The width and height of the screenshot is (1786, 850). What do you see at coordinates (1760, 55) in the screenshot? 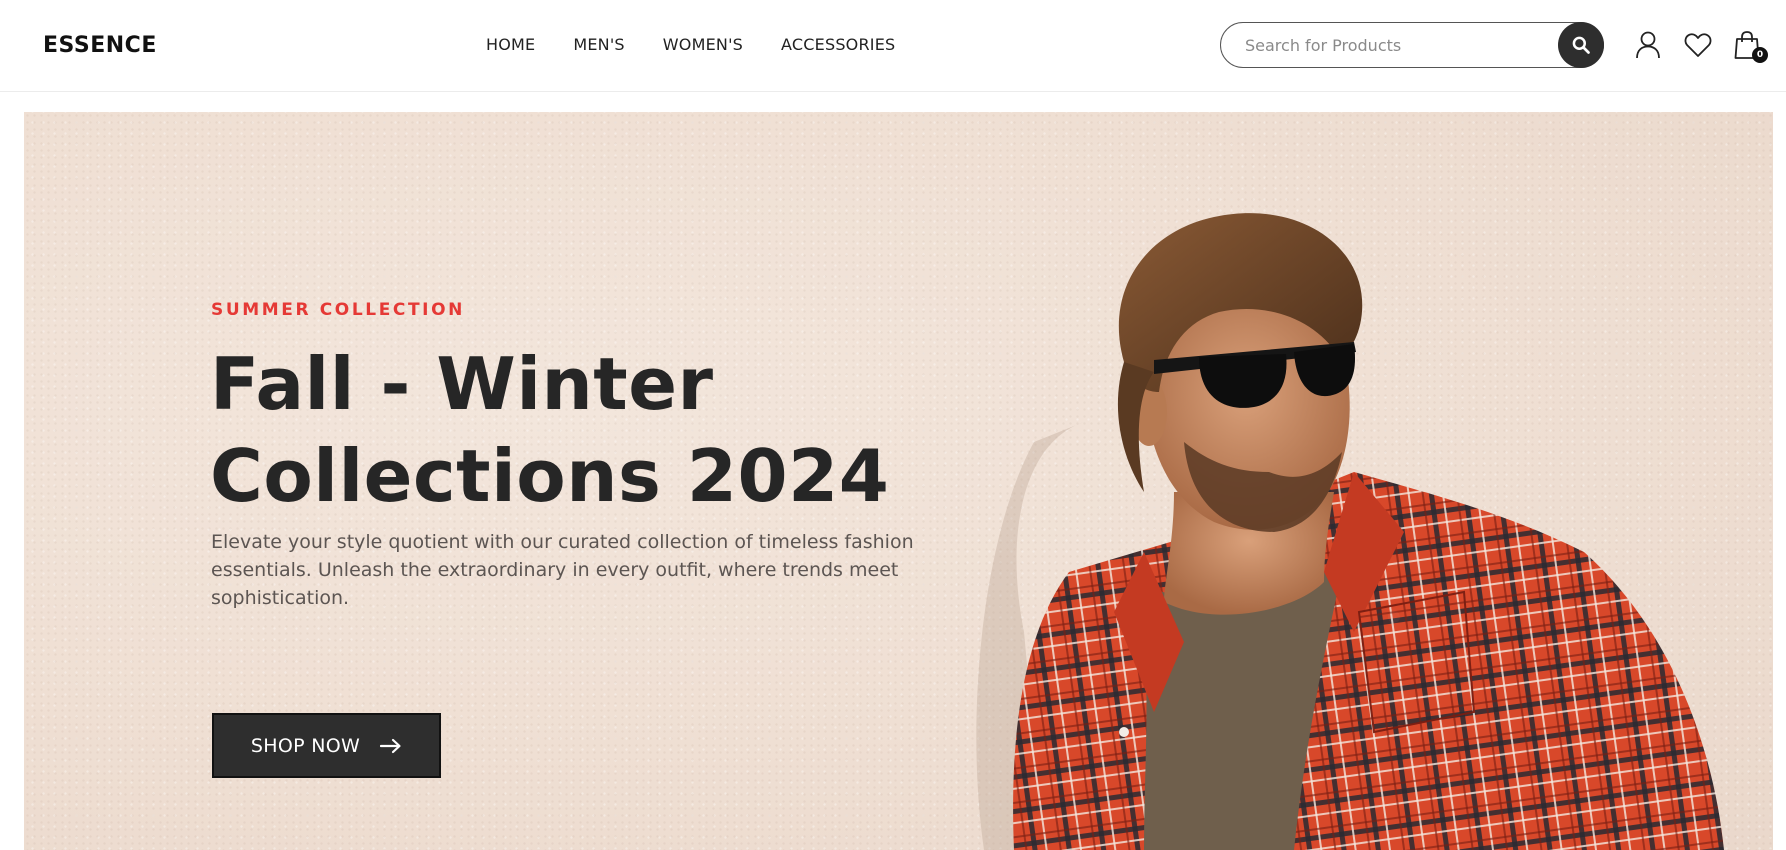
I see `cart-count-badge: 0` at bounding box center [1760, 55].